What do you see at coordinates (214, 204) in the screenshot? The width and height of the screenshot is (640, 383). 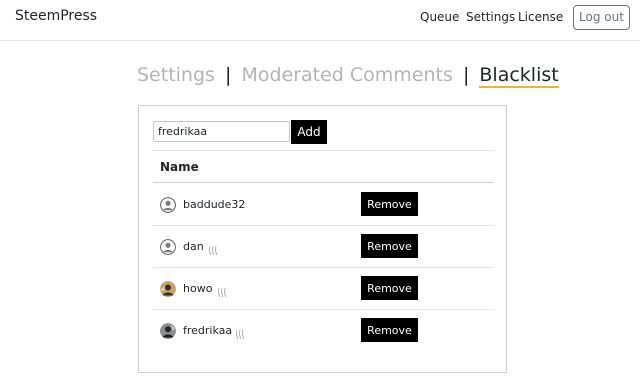 I see `username: baddude32` at bounding box center [214, 204].